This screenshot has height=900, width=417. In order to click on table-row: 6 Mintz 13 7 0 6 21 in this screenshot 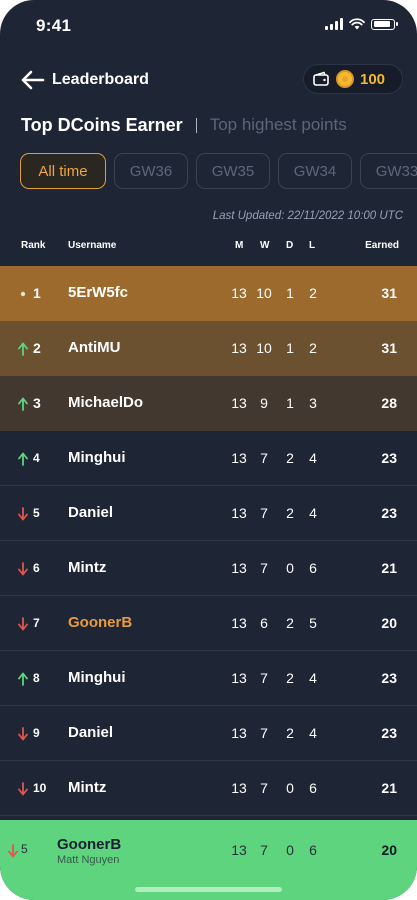, I will do `click(208, 568)`.